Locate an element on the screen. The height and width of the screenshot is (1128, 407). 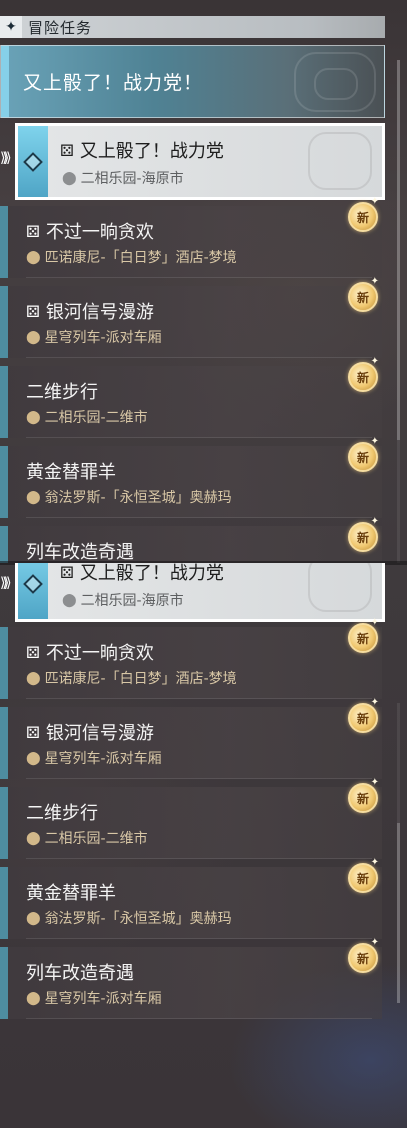
selected-quest-location-row: ⬤ 二相乐园-海原市 is located at coordinates (123, 178).